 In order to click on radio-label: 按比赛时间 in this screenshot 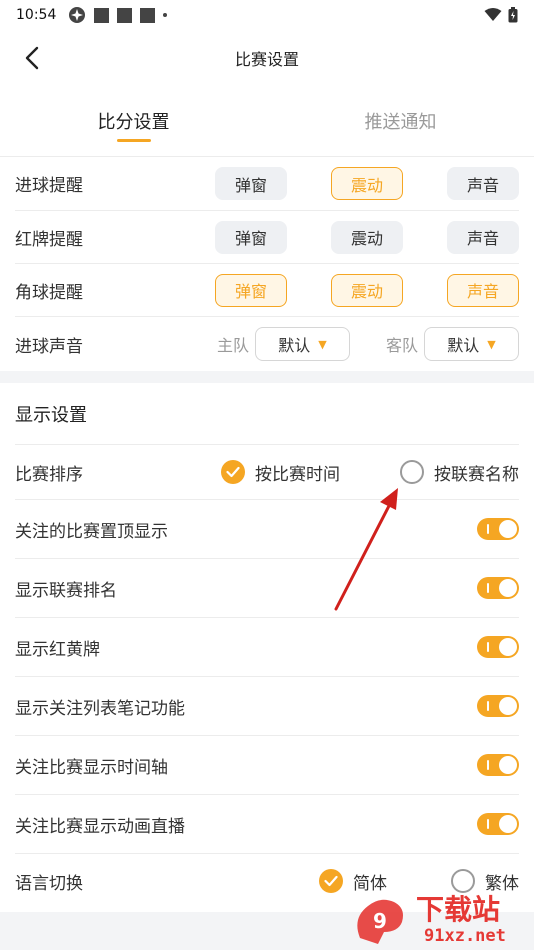, I will do `click(297, 474)`.